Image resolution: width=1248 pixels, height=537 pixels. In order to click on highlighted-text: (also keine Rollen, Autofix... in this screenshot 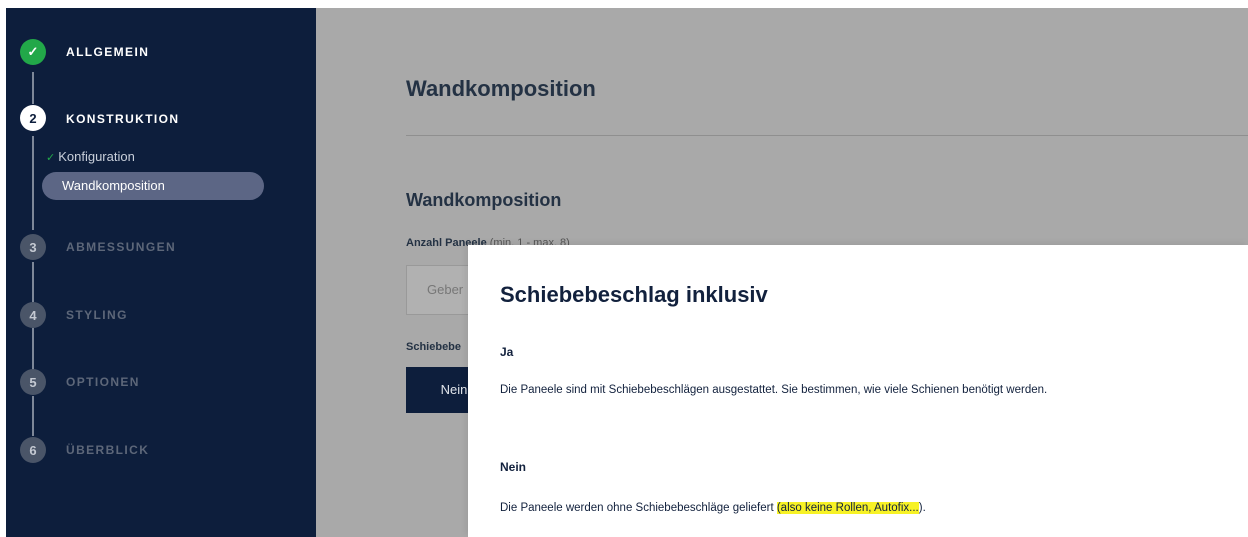, I will do `click(847, 508)`.